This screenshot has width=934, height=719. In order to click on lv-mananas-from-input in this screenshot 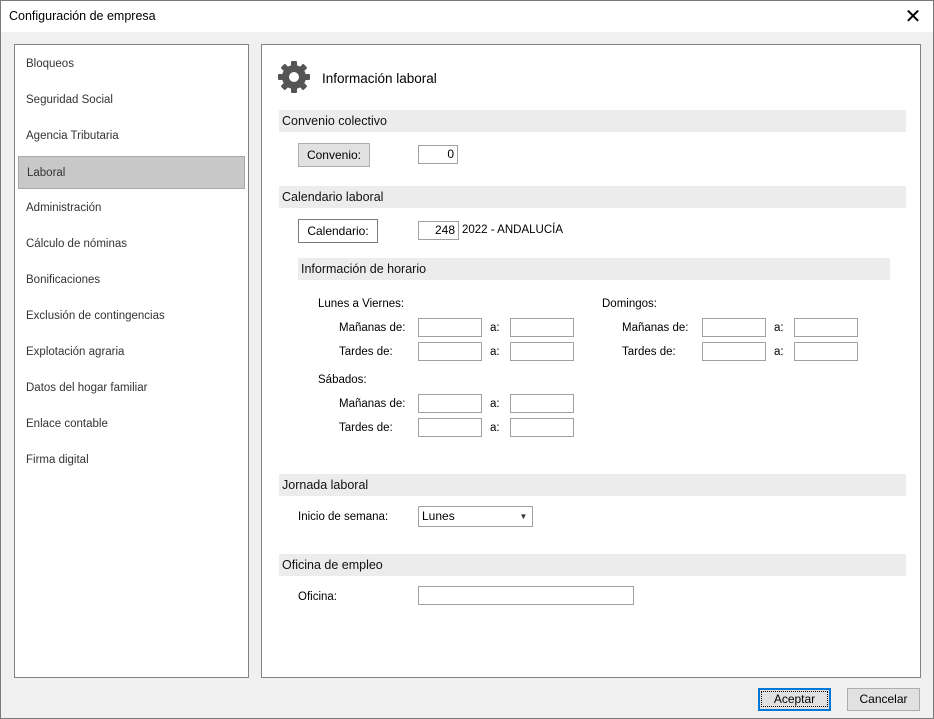, I will do `click(450, 327)`.